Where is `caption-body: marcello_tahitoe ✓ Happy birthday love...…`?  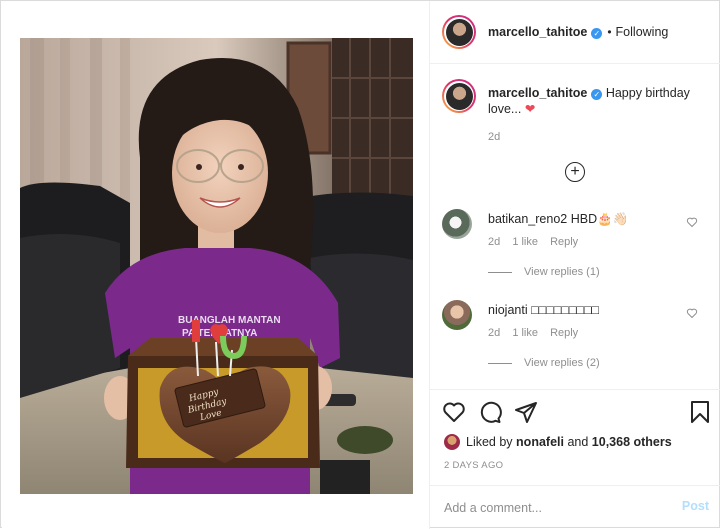
caption-body: marcello_tahitoe ✓ Happy birthday love...… is located at coordinates (600, 112).